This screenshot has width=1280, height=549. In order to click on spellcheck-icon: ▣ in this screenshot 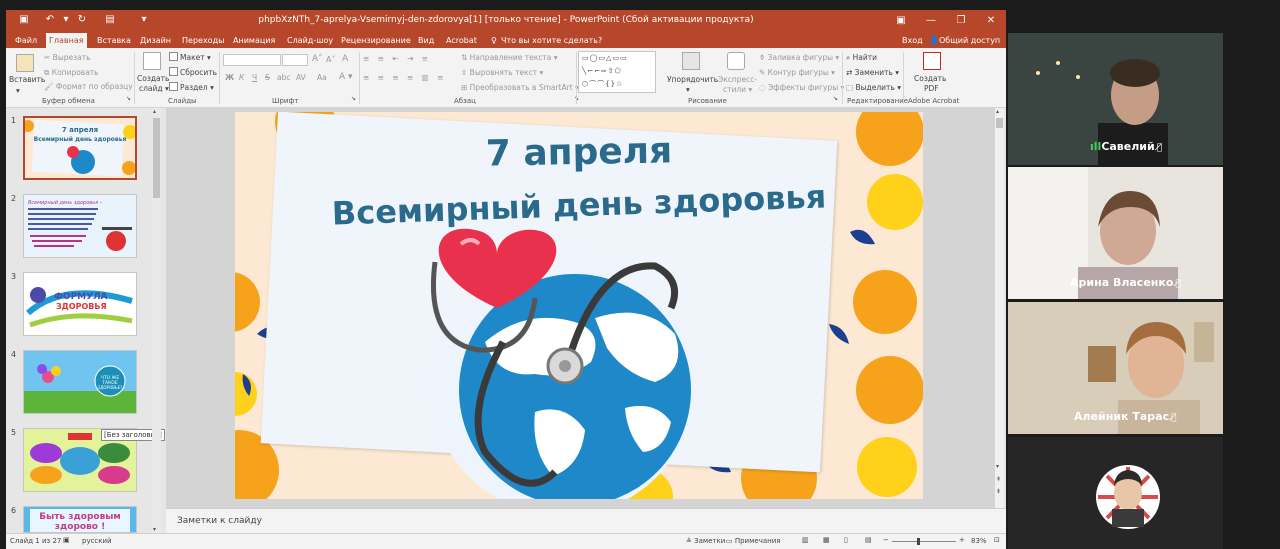, I will do `click(66, 540)`.